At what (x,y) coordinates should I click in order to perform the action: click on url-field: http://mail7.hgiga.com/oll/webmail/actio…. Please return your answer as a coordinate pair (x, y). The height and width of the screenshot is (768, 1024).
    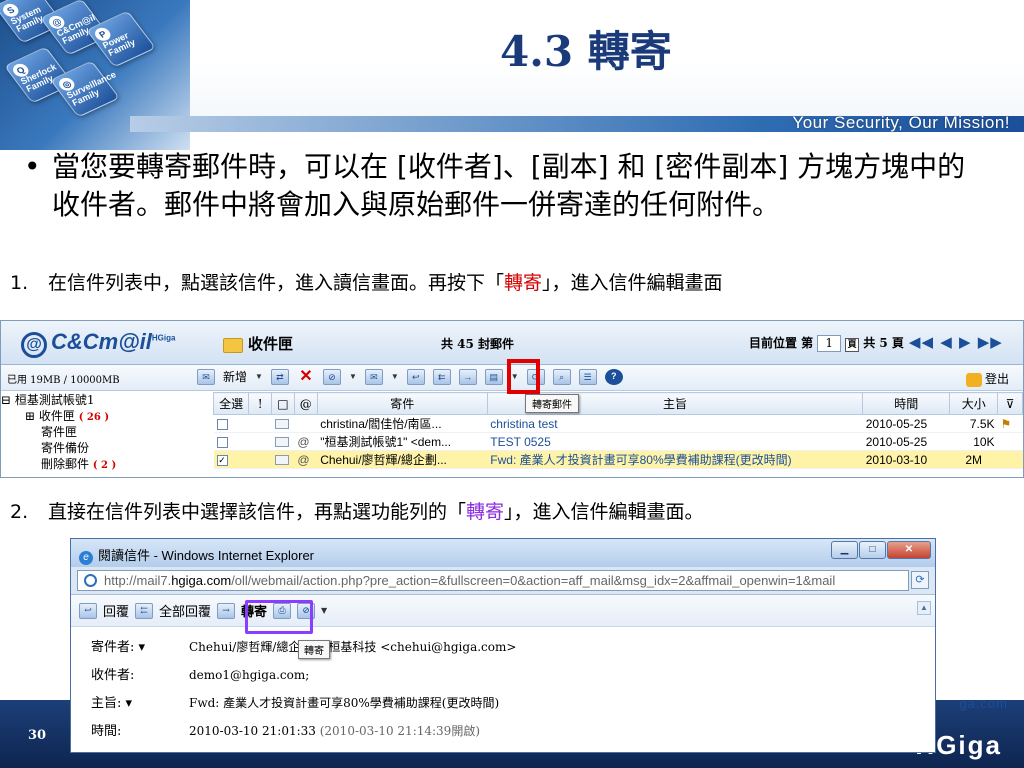
    Looking at the image, I should click on (493, 580).